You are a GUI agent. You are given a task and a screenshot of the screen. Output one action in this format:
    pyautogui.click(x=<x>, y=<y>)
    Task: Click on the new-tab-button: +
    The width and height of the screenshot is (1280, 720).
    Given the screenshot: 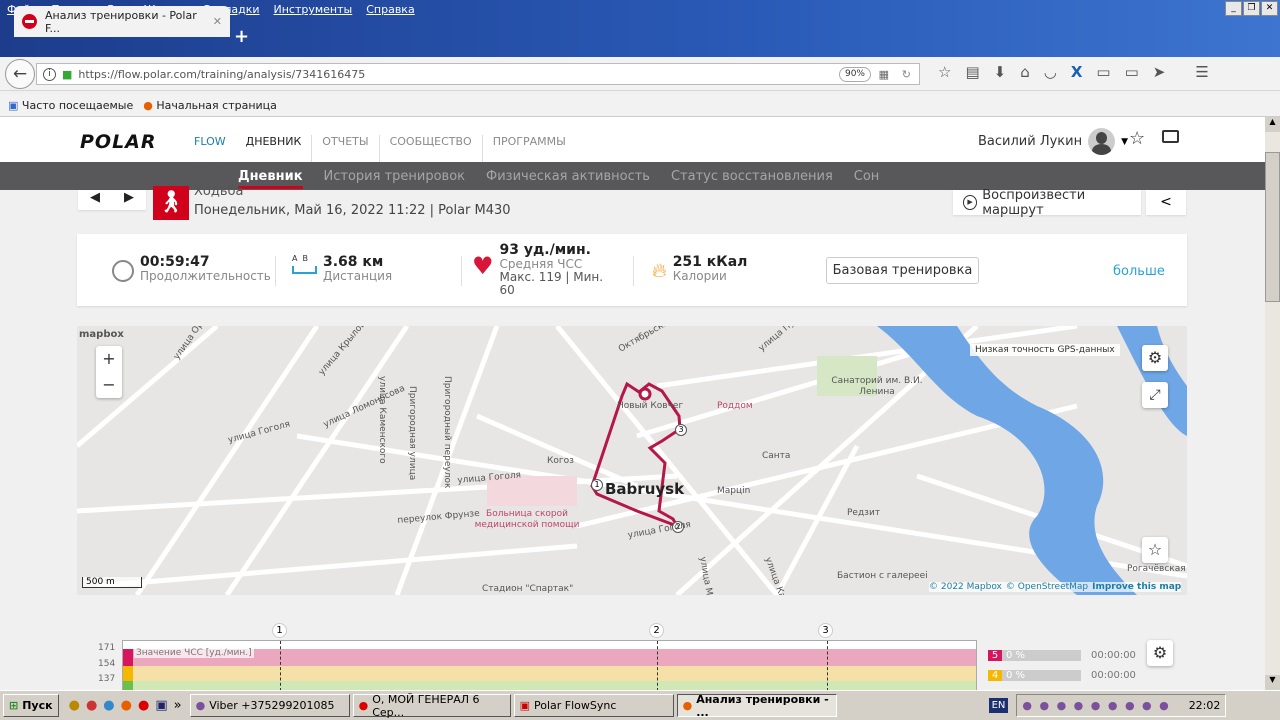 What is the action you would take?
    pyautogui.click(x=241, y=36)
    